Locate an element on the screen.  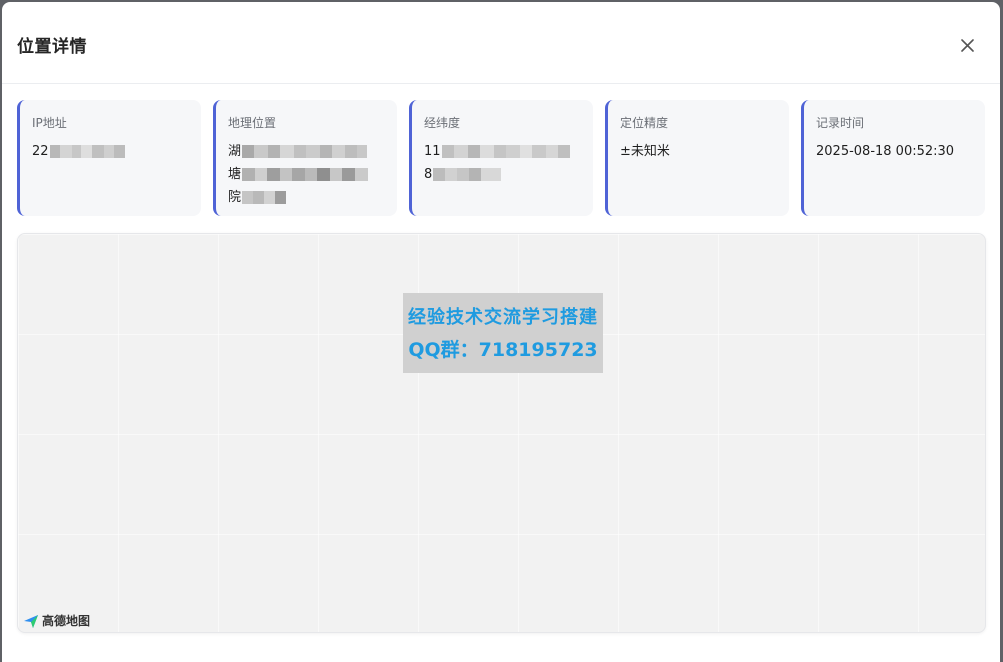
ip-value-text: 22 is located at coordinates (40, 151).